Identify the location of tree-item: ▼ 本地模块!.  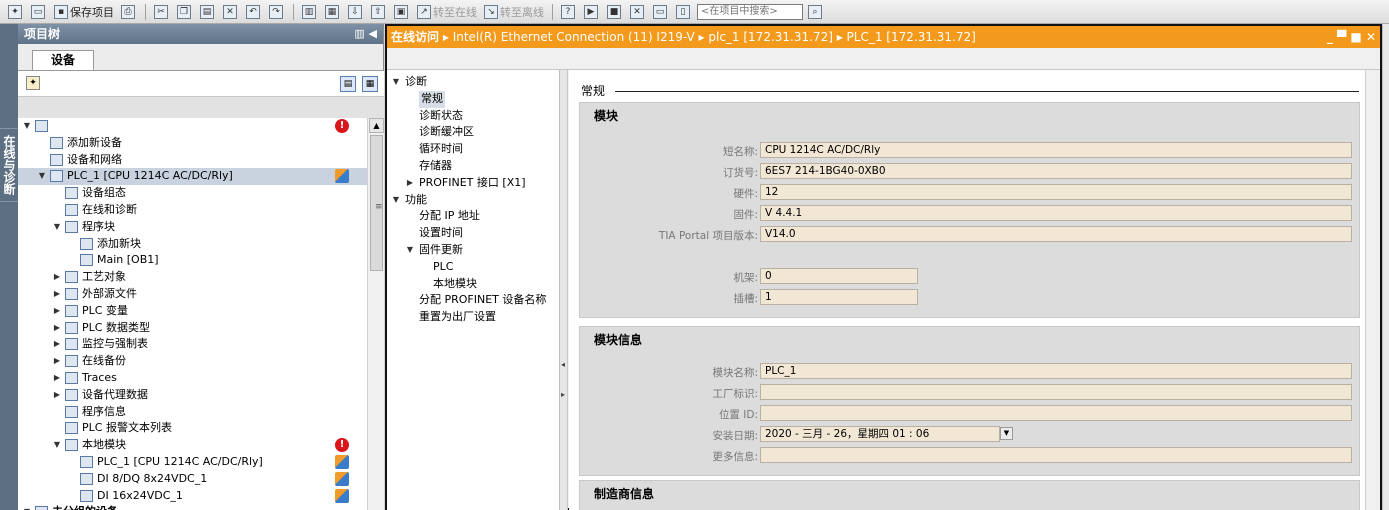
(192, 445).